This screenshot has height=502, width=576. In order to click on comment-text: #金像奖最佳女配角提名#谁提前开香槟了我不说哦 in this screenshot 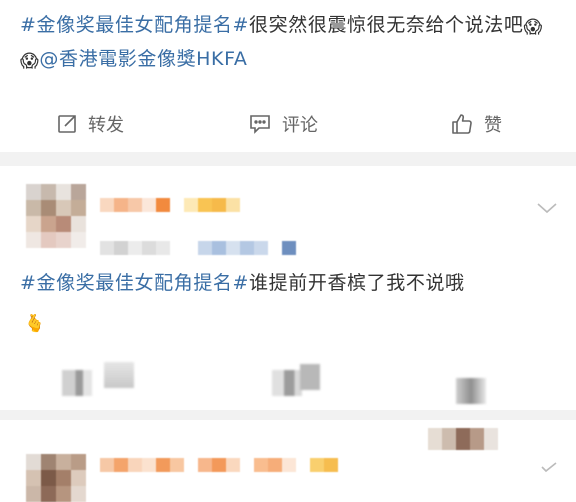, I will do `click(290, 283)`.